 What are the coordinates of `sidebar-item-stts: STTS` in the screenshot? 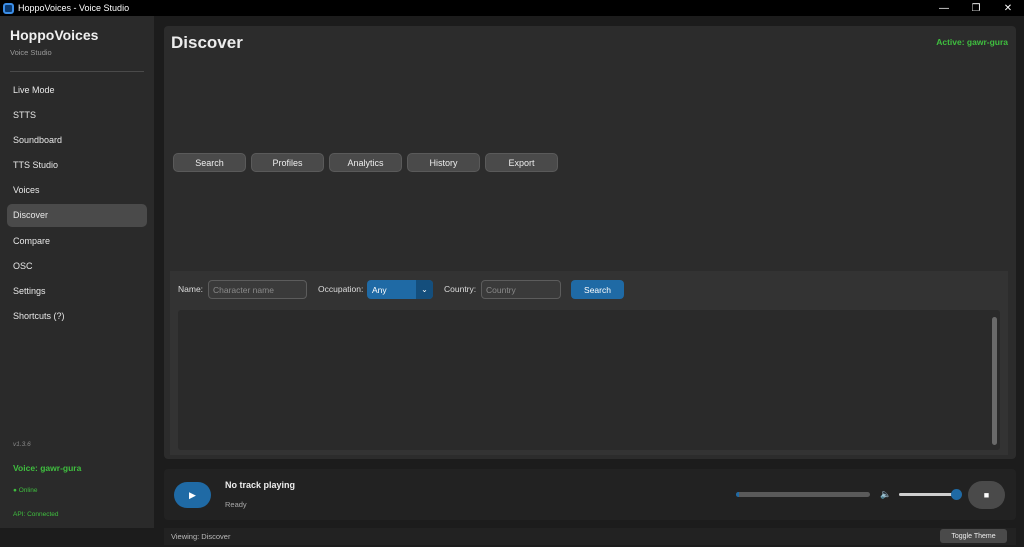 It's located at (77, 114).